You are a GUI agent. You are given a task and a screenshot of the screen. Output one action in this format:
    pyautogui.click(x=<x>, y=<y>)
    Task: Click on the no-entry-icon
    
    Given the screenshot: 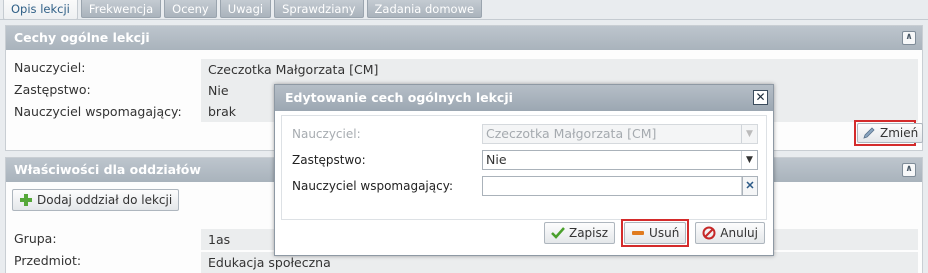 What is the action you would take?
    pyautogui.click(x=709, y=233)
    